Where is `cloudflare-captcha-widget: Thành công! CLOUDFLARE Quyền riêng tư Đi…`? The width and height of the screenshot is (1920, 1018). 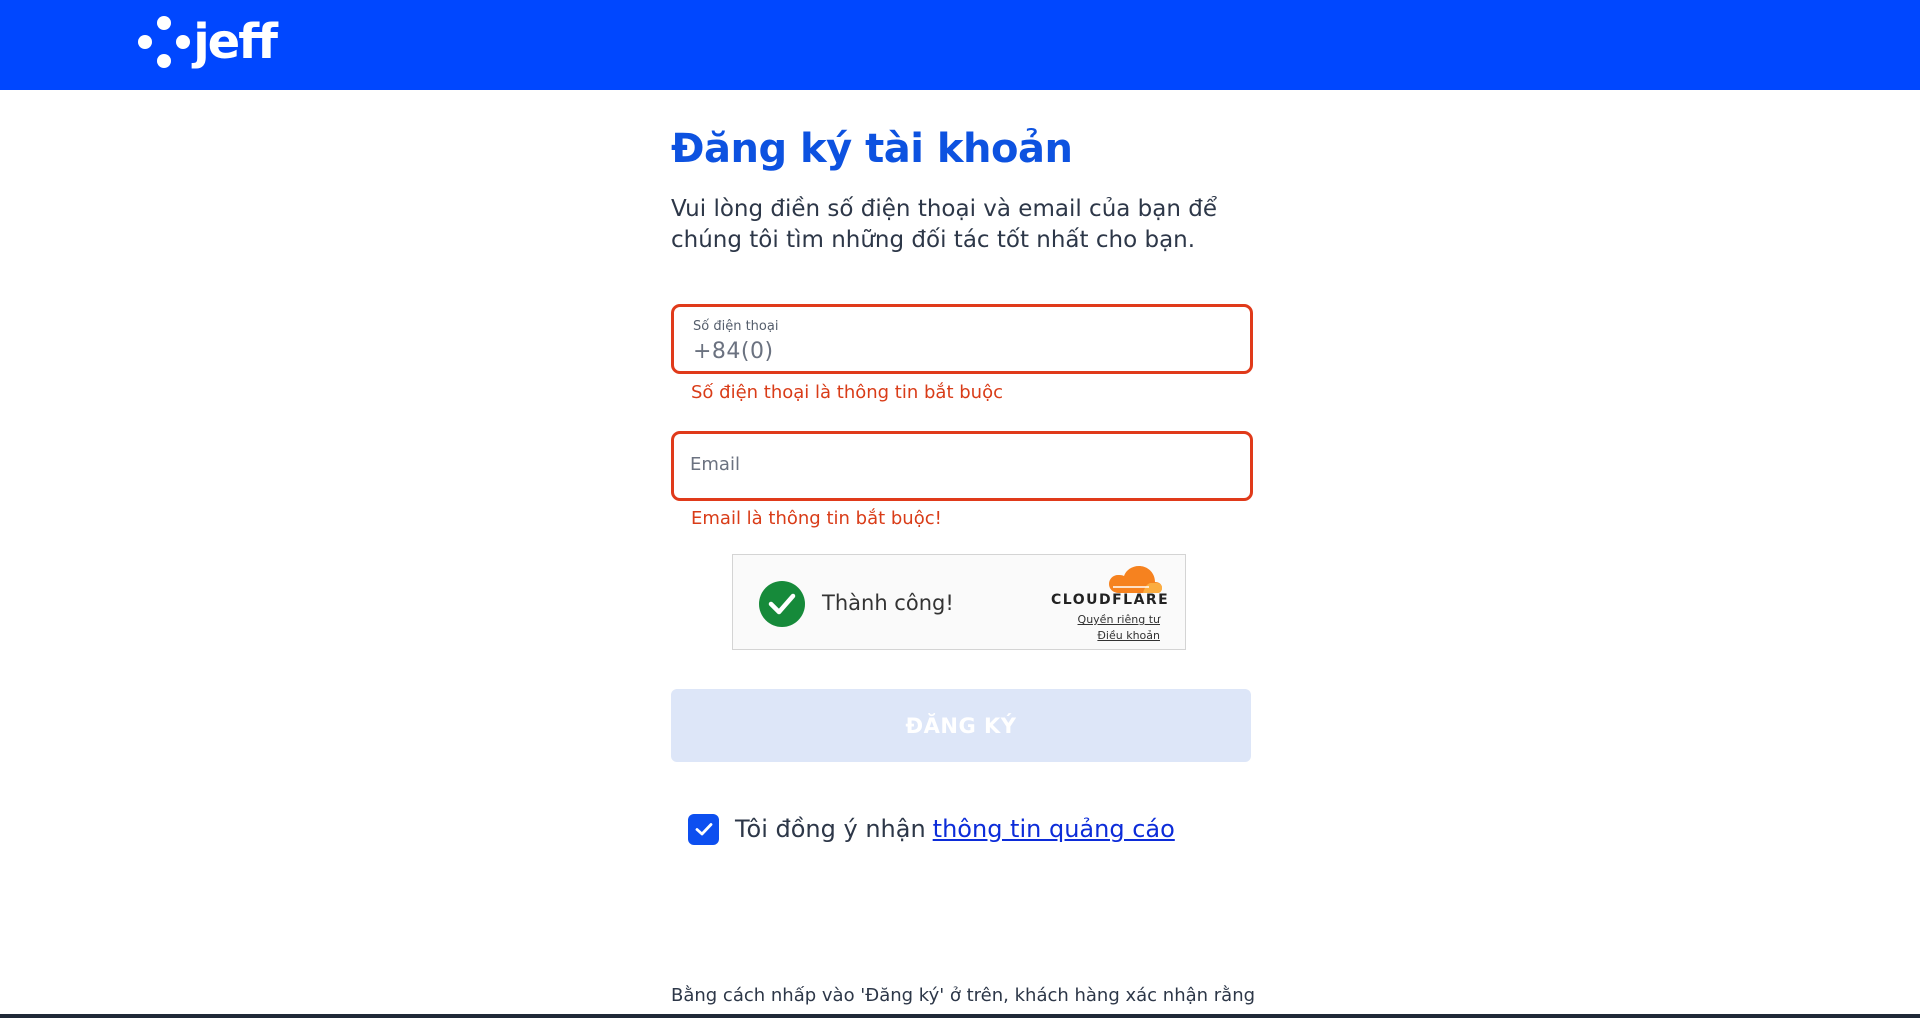 cloudflare-captcha-widget: Thành công! CLOUDFLARE Quyền riêng tư Đi… is located at coordinates (959, 602).